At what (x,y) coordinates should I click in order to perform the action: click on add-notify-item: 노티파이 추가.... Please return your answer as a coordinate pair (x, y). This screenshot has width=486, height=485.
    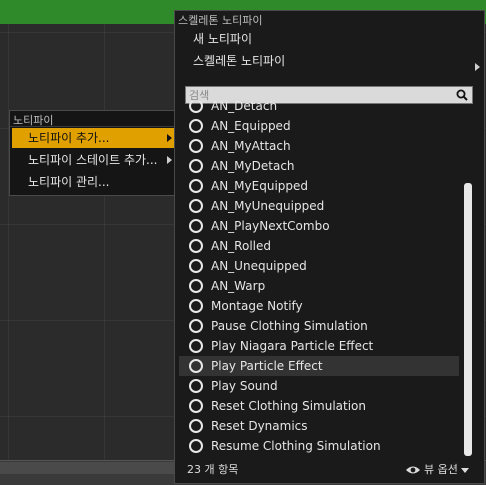
    Looking at the image, I should click on (94, 138).